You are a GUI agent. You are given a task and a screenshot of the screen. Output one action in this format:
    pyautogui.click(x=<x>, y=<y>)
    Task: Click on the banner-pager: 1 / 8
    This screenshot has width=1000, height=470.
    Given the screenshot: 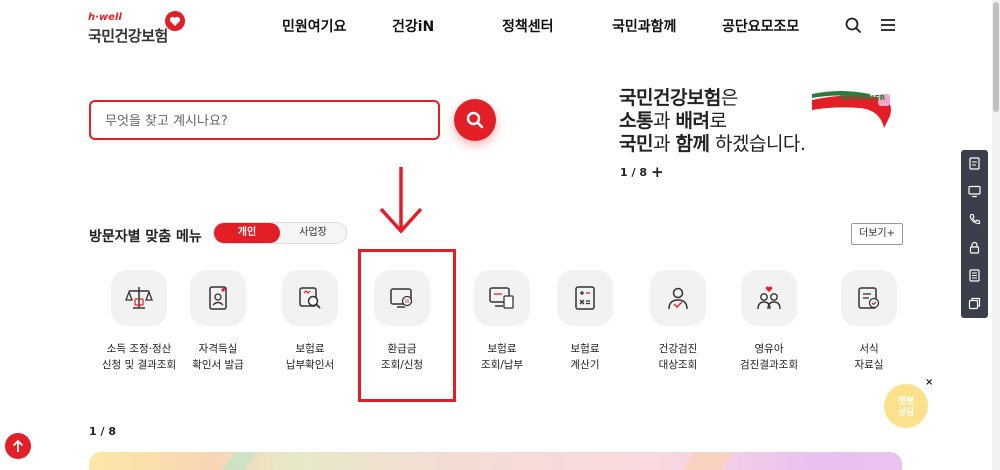 What is the action you would take?
    pyautogui.click(x=633, y=172)
    